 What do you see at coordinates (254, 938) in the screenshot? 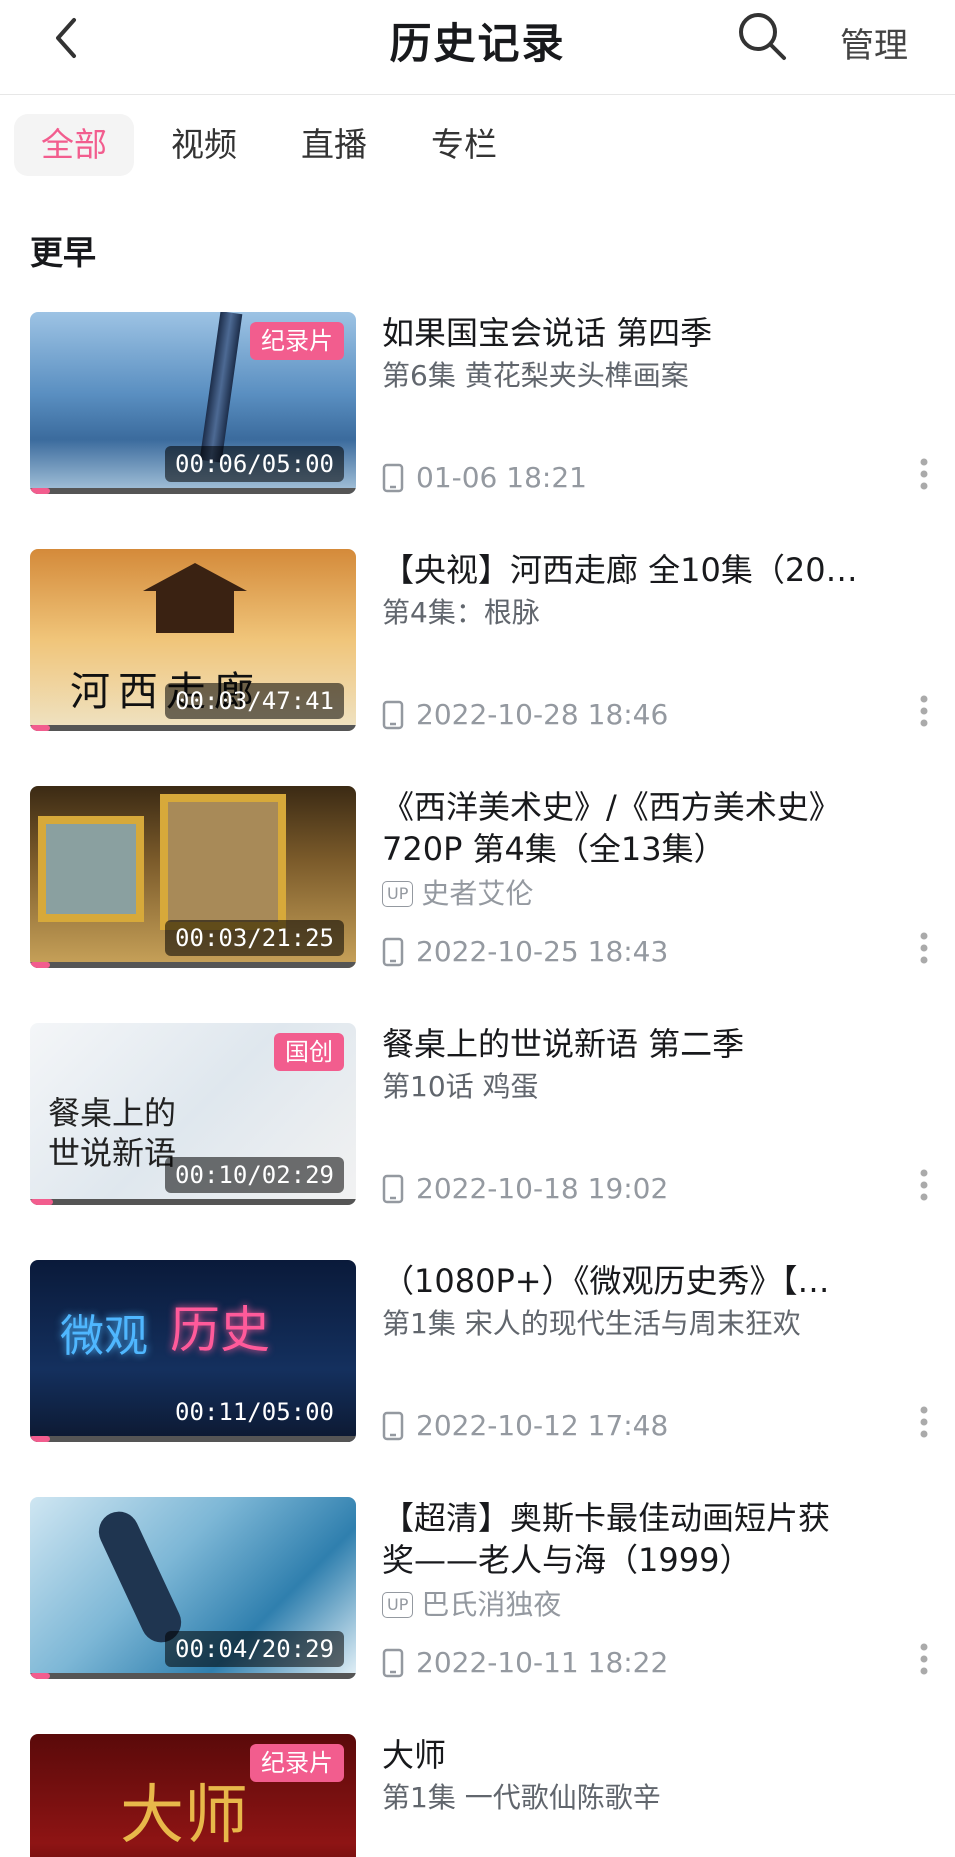
I see `watch-progress-label: 00:03/21:25` at bounding box center [254, 938].